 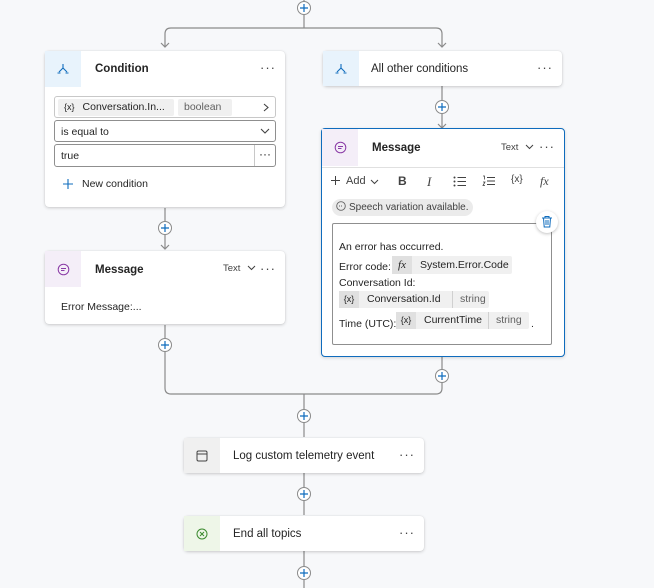 What do you see at coordinates (341, 206) in the screenshot?
I see `speech-icon` at bounding box center [341, 206].